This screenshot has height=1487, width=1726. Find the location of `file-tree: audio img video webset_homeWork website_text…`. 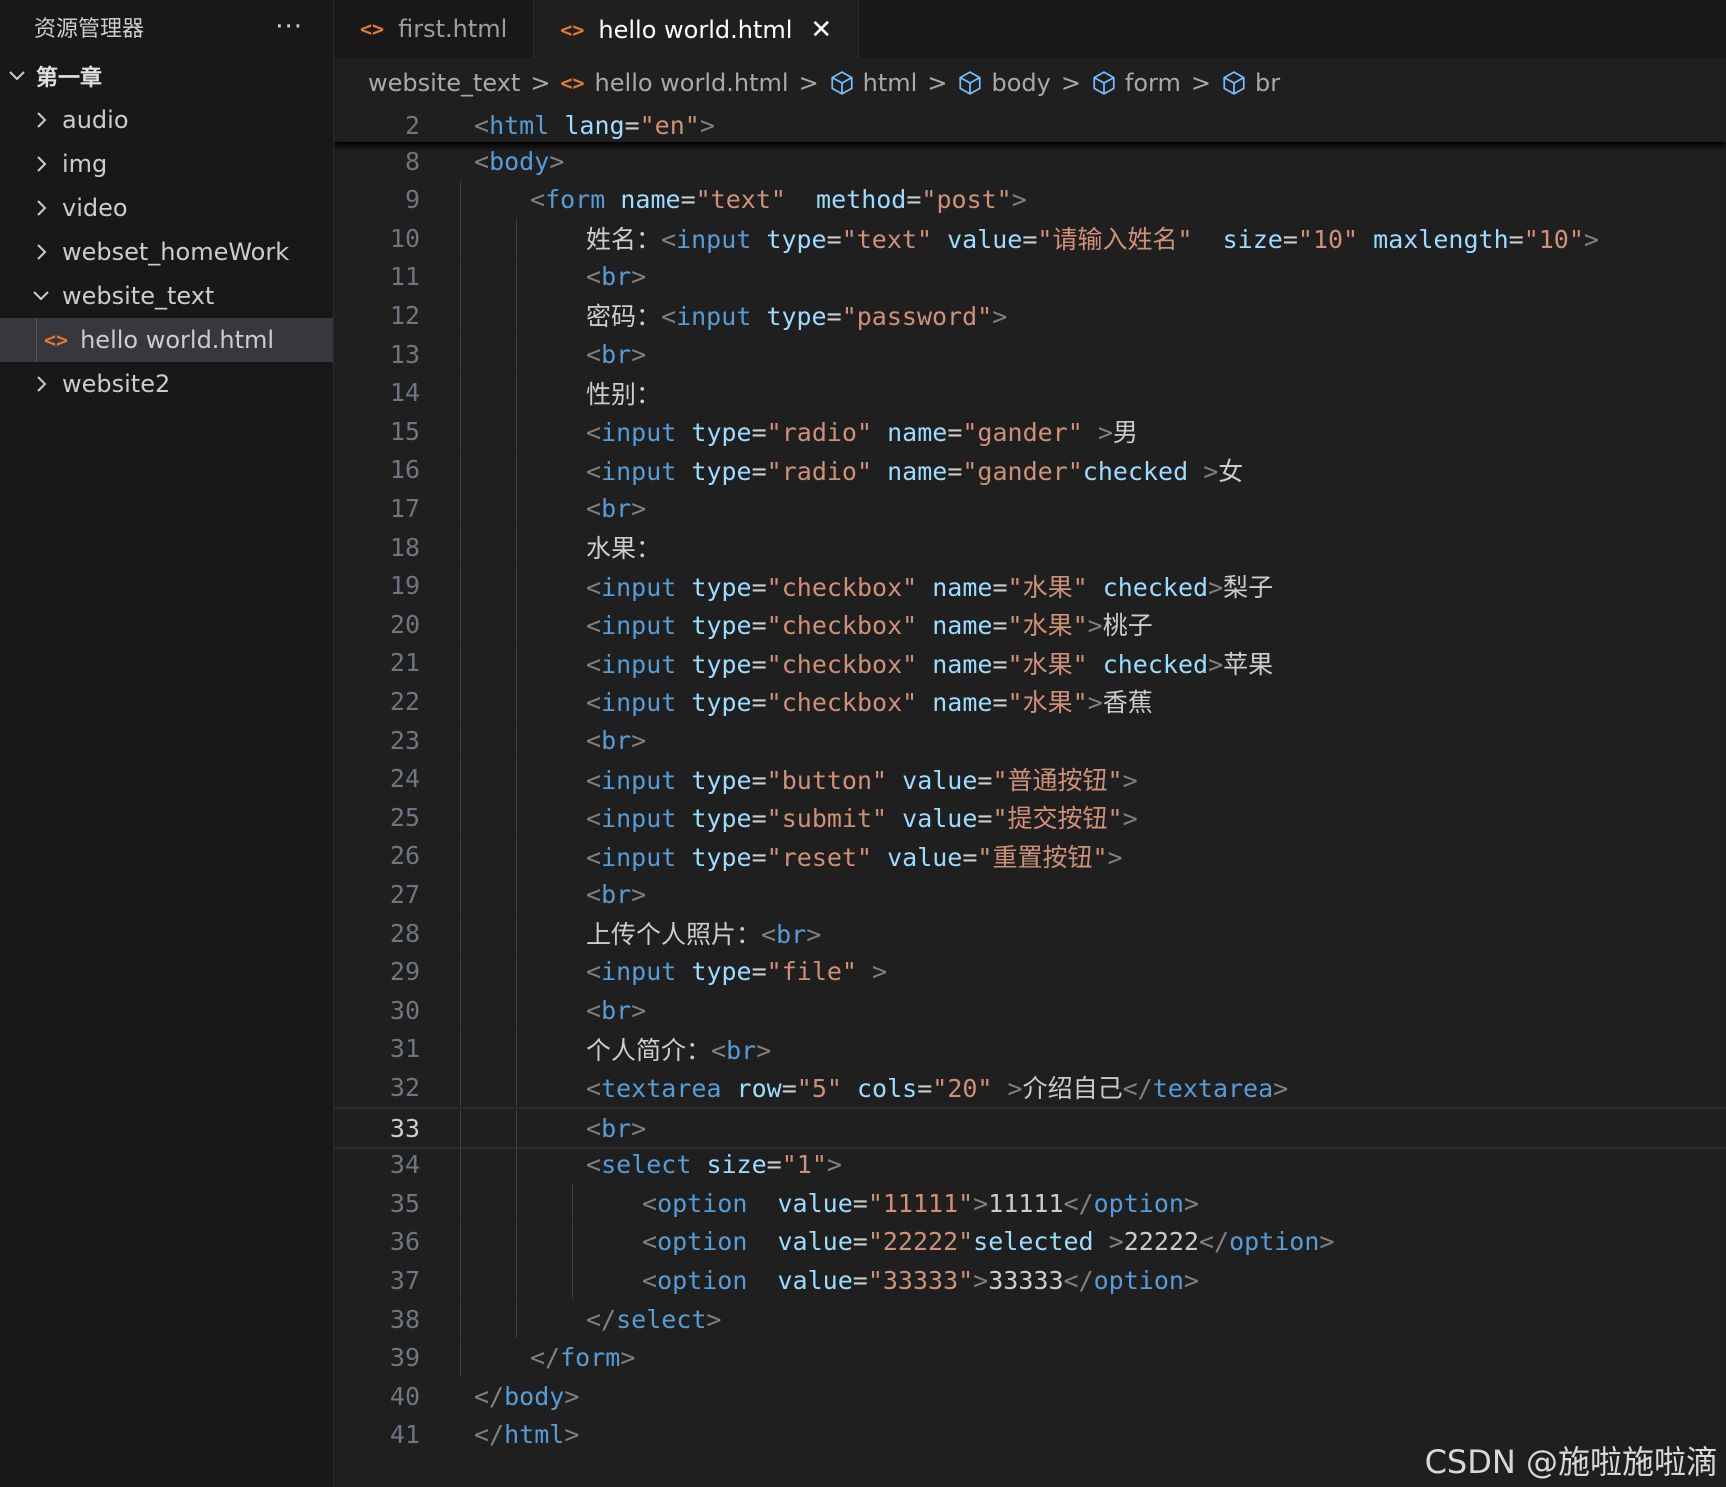

file-tree: audio img video webset_homeWork website_text… is located at coordinates (166, 252).